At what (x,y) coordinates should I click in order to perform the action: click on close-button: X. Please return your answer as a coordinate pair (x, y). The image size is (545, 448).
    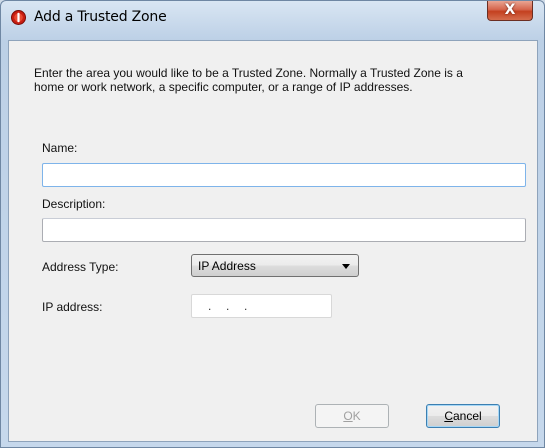
    Looking at the image, I should click on (510, 11).